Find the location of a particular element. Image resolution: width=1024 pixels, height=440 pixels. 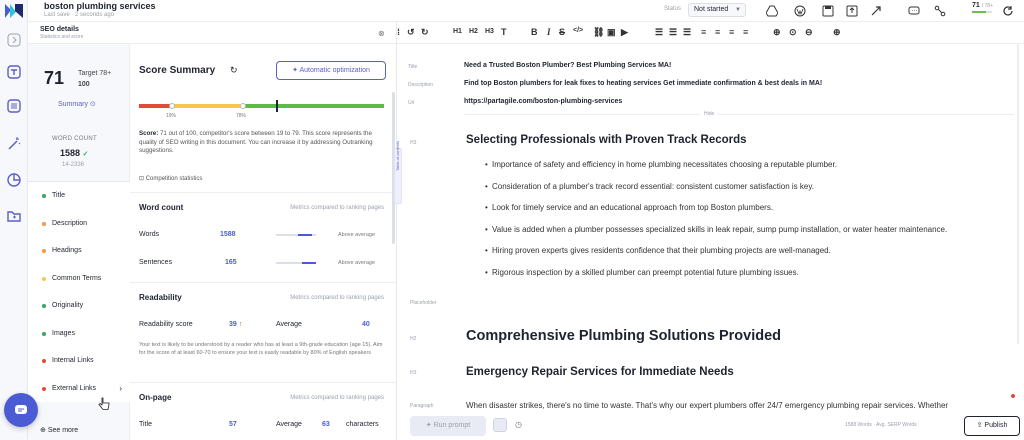

undo-icon: ↺ is located at coordinates (411, 32).